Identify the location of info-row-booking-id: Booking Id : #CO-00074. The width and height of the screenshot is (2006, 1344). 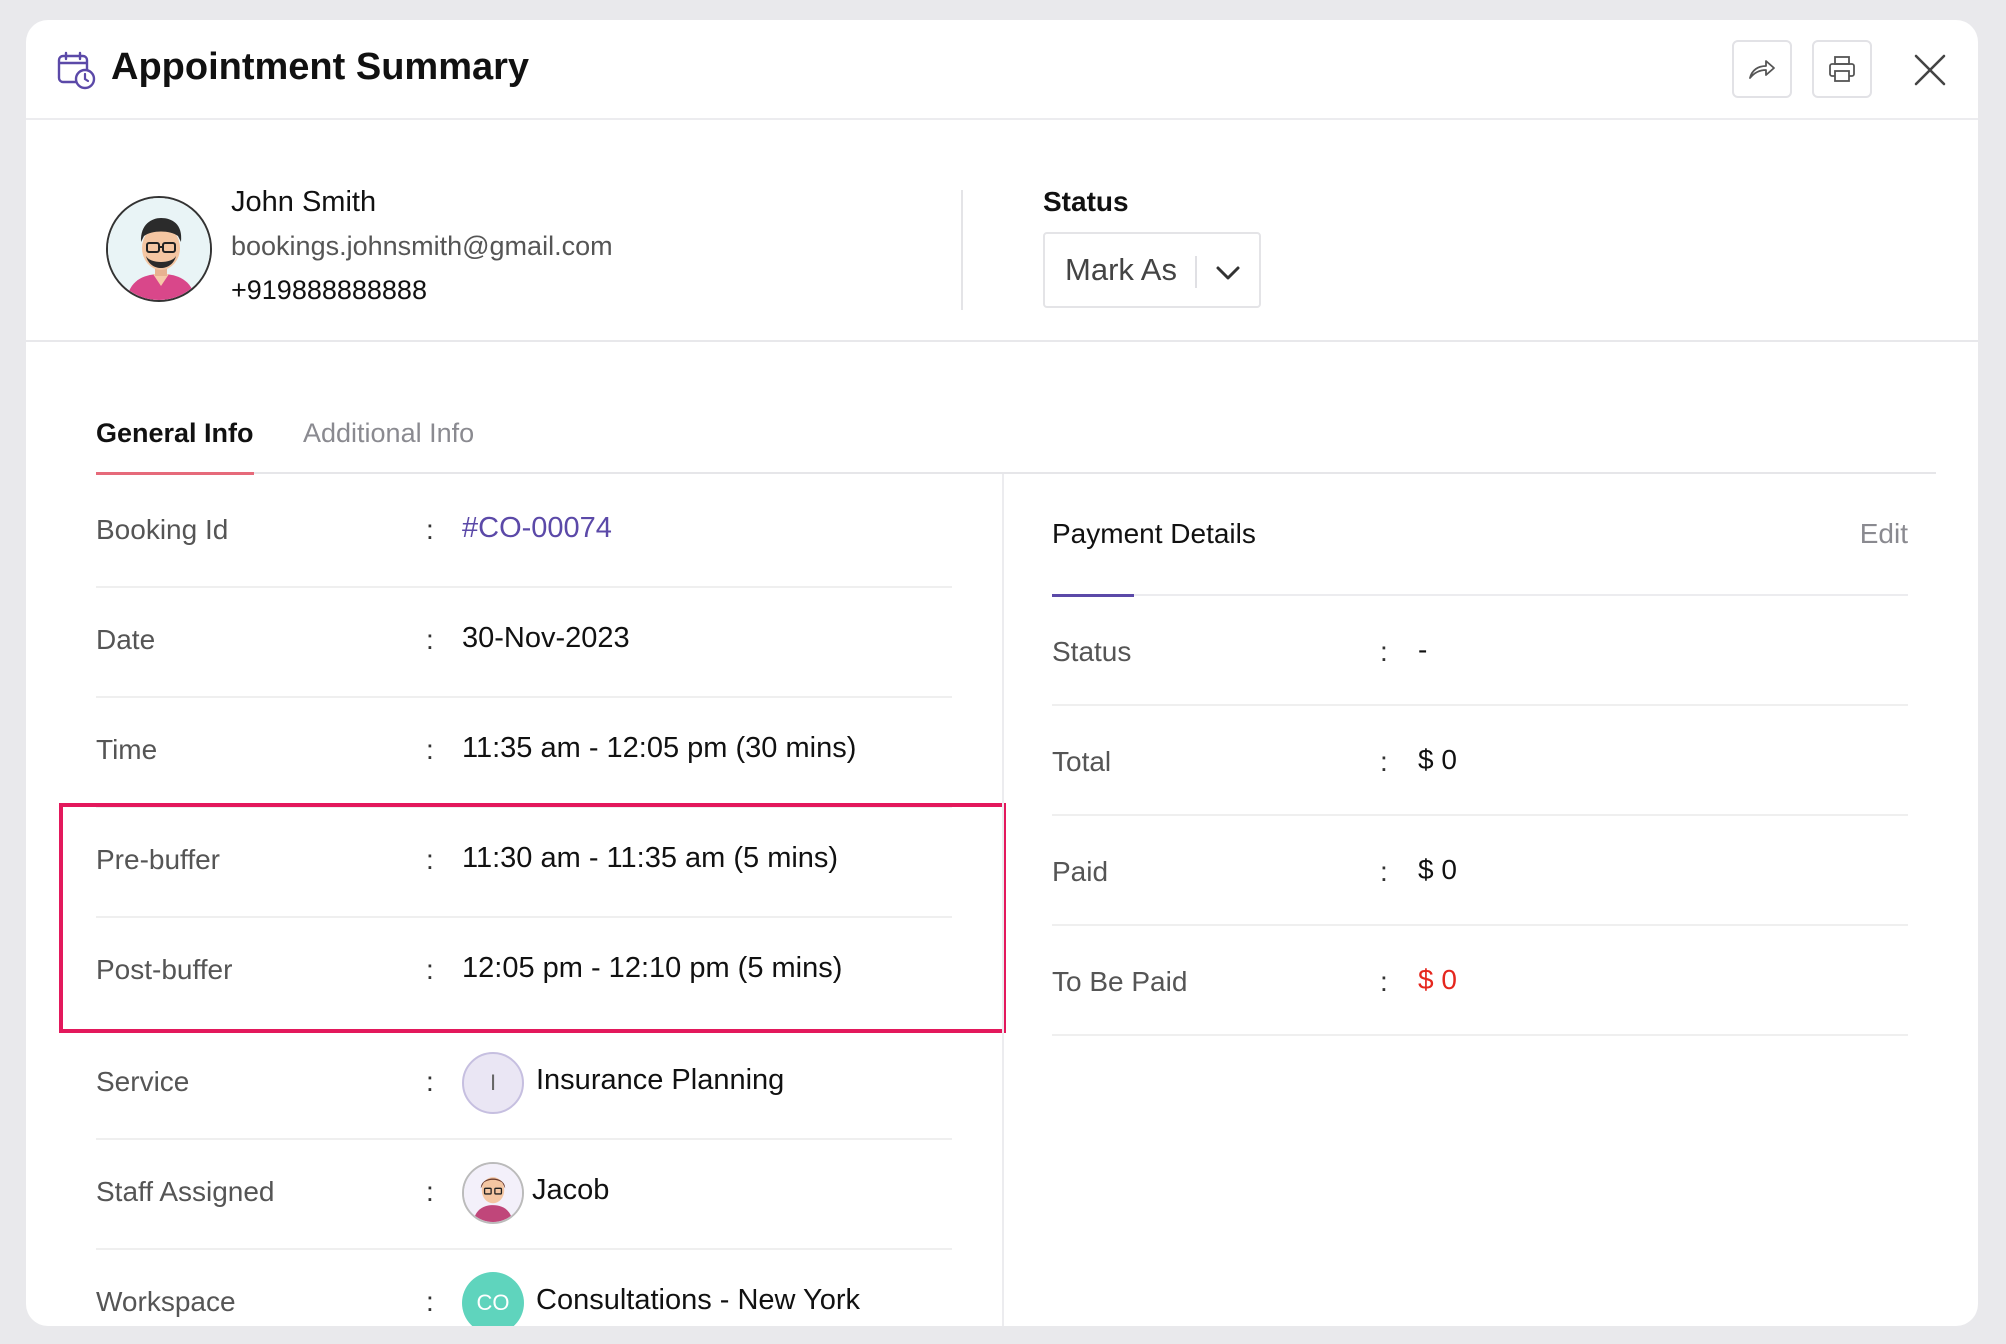
(524, 533).